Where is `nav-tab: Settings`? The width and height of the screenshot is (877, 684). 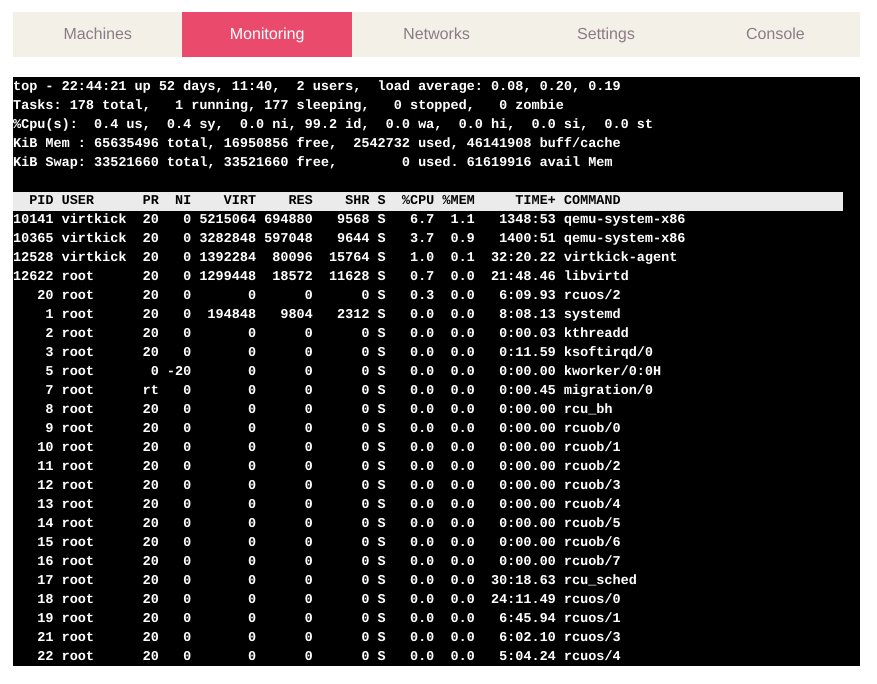
nav-tab: Settings is located at coordinates (606, 34).